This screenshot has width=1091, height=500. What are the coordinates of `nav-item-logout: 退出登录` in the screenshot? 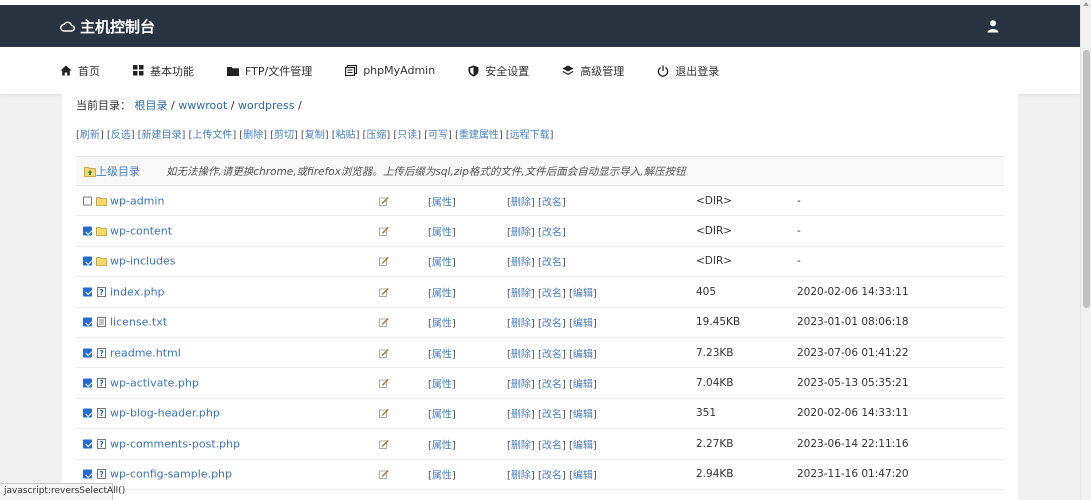 It's located at (688, 71).